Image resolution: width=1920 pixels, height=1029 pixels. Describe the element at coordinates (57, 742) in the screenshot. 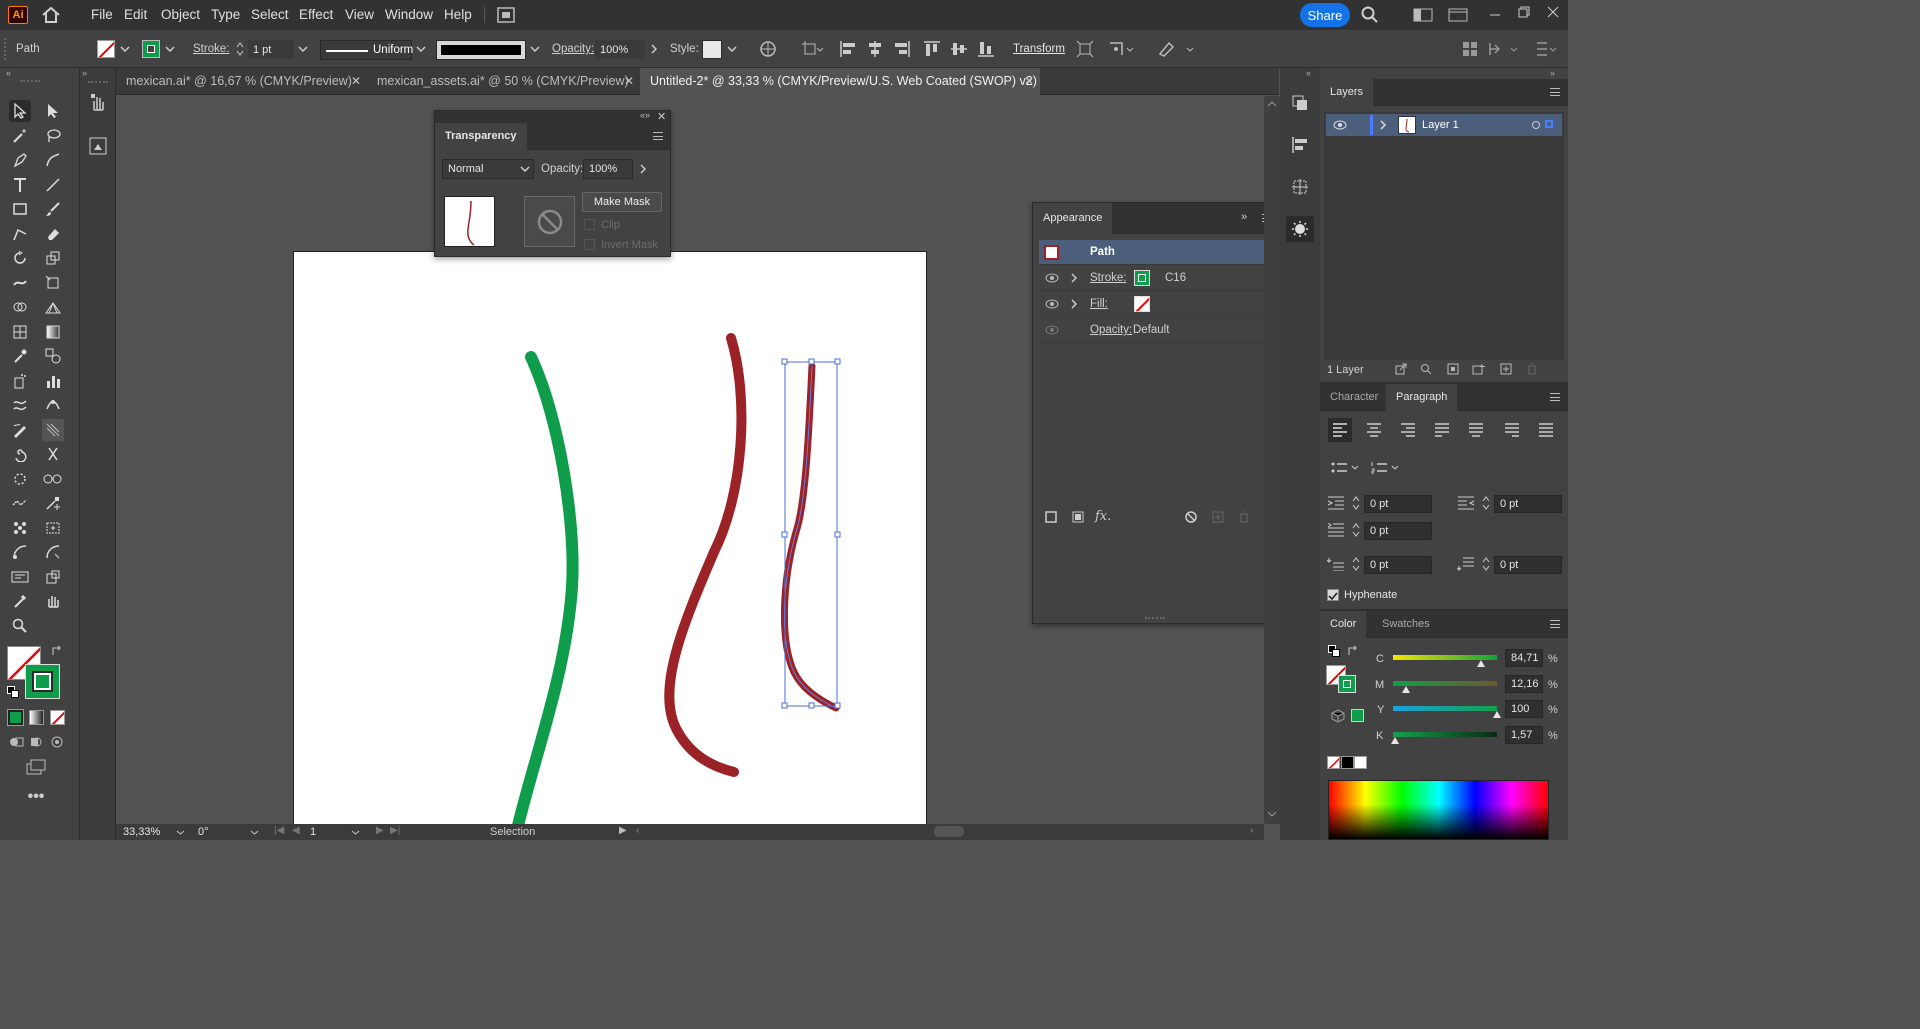

I see `draw-inside-icon` at that location.